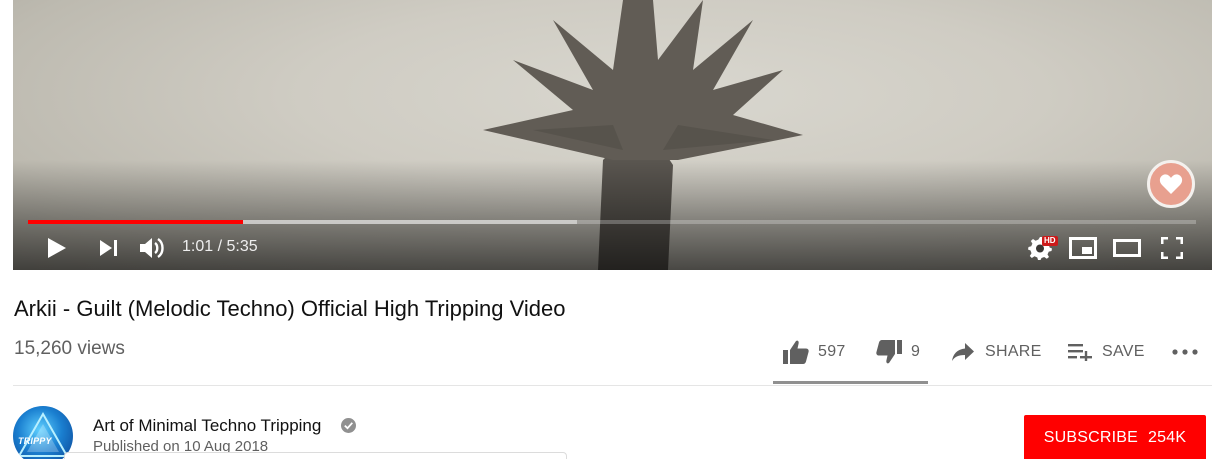 The width and height of the screenshot is (1223, 459). I want to click on share-button: SHARE, so click(997, 352).